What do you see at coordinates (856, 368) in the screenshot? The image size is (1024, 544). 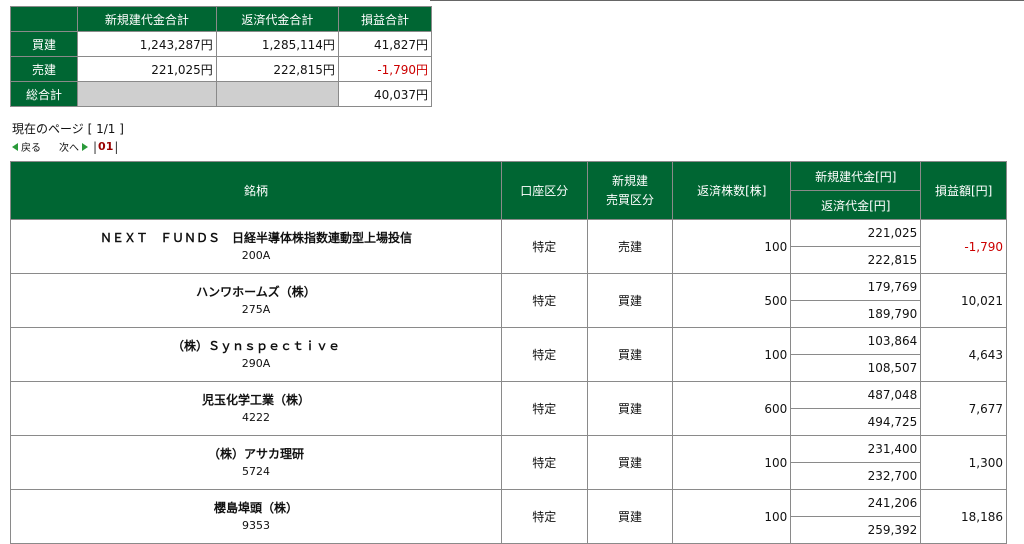 I see `close-amount: 108,507` at bounding box center [856, 368].